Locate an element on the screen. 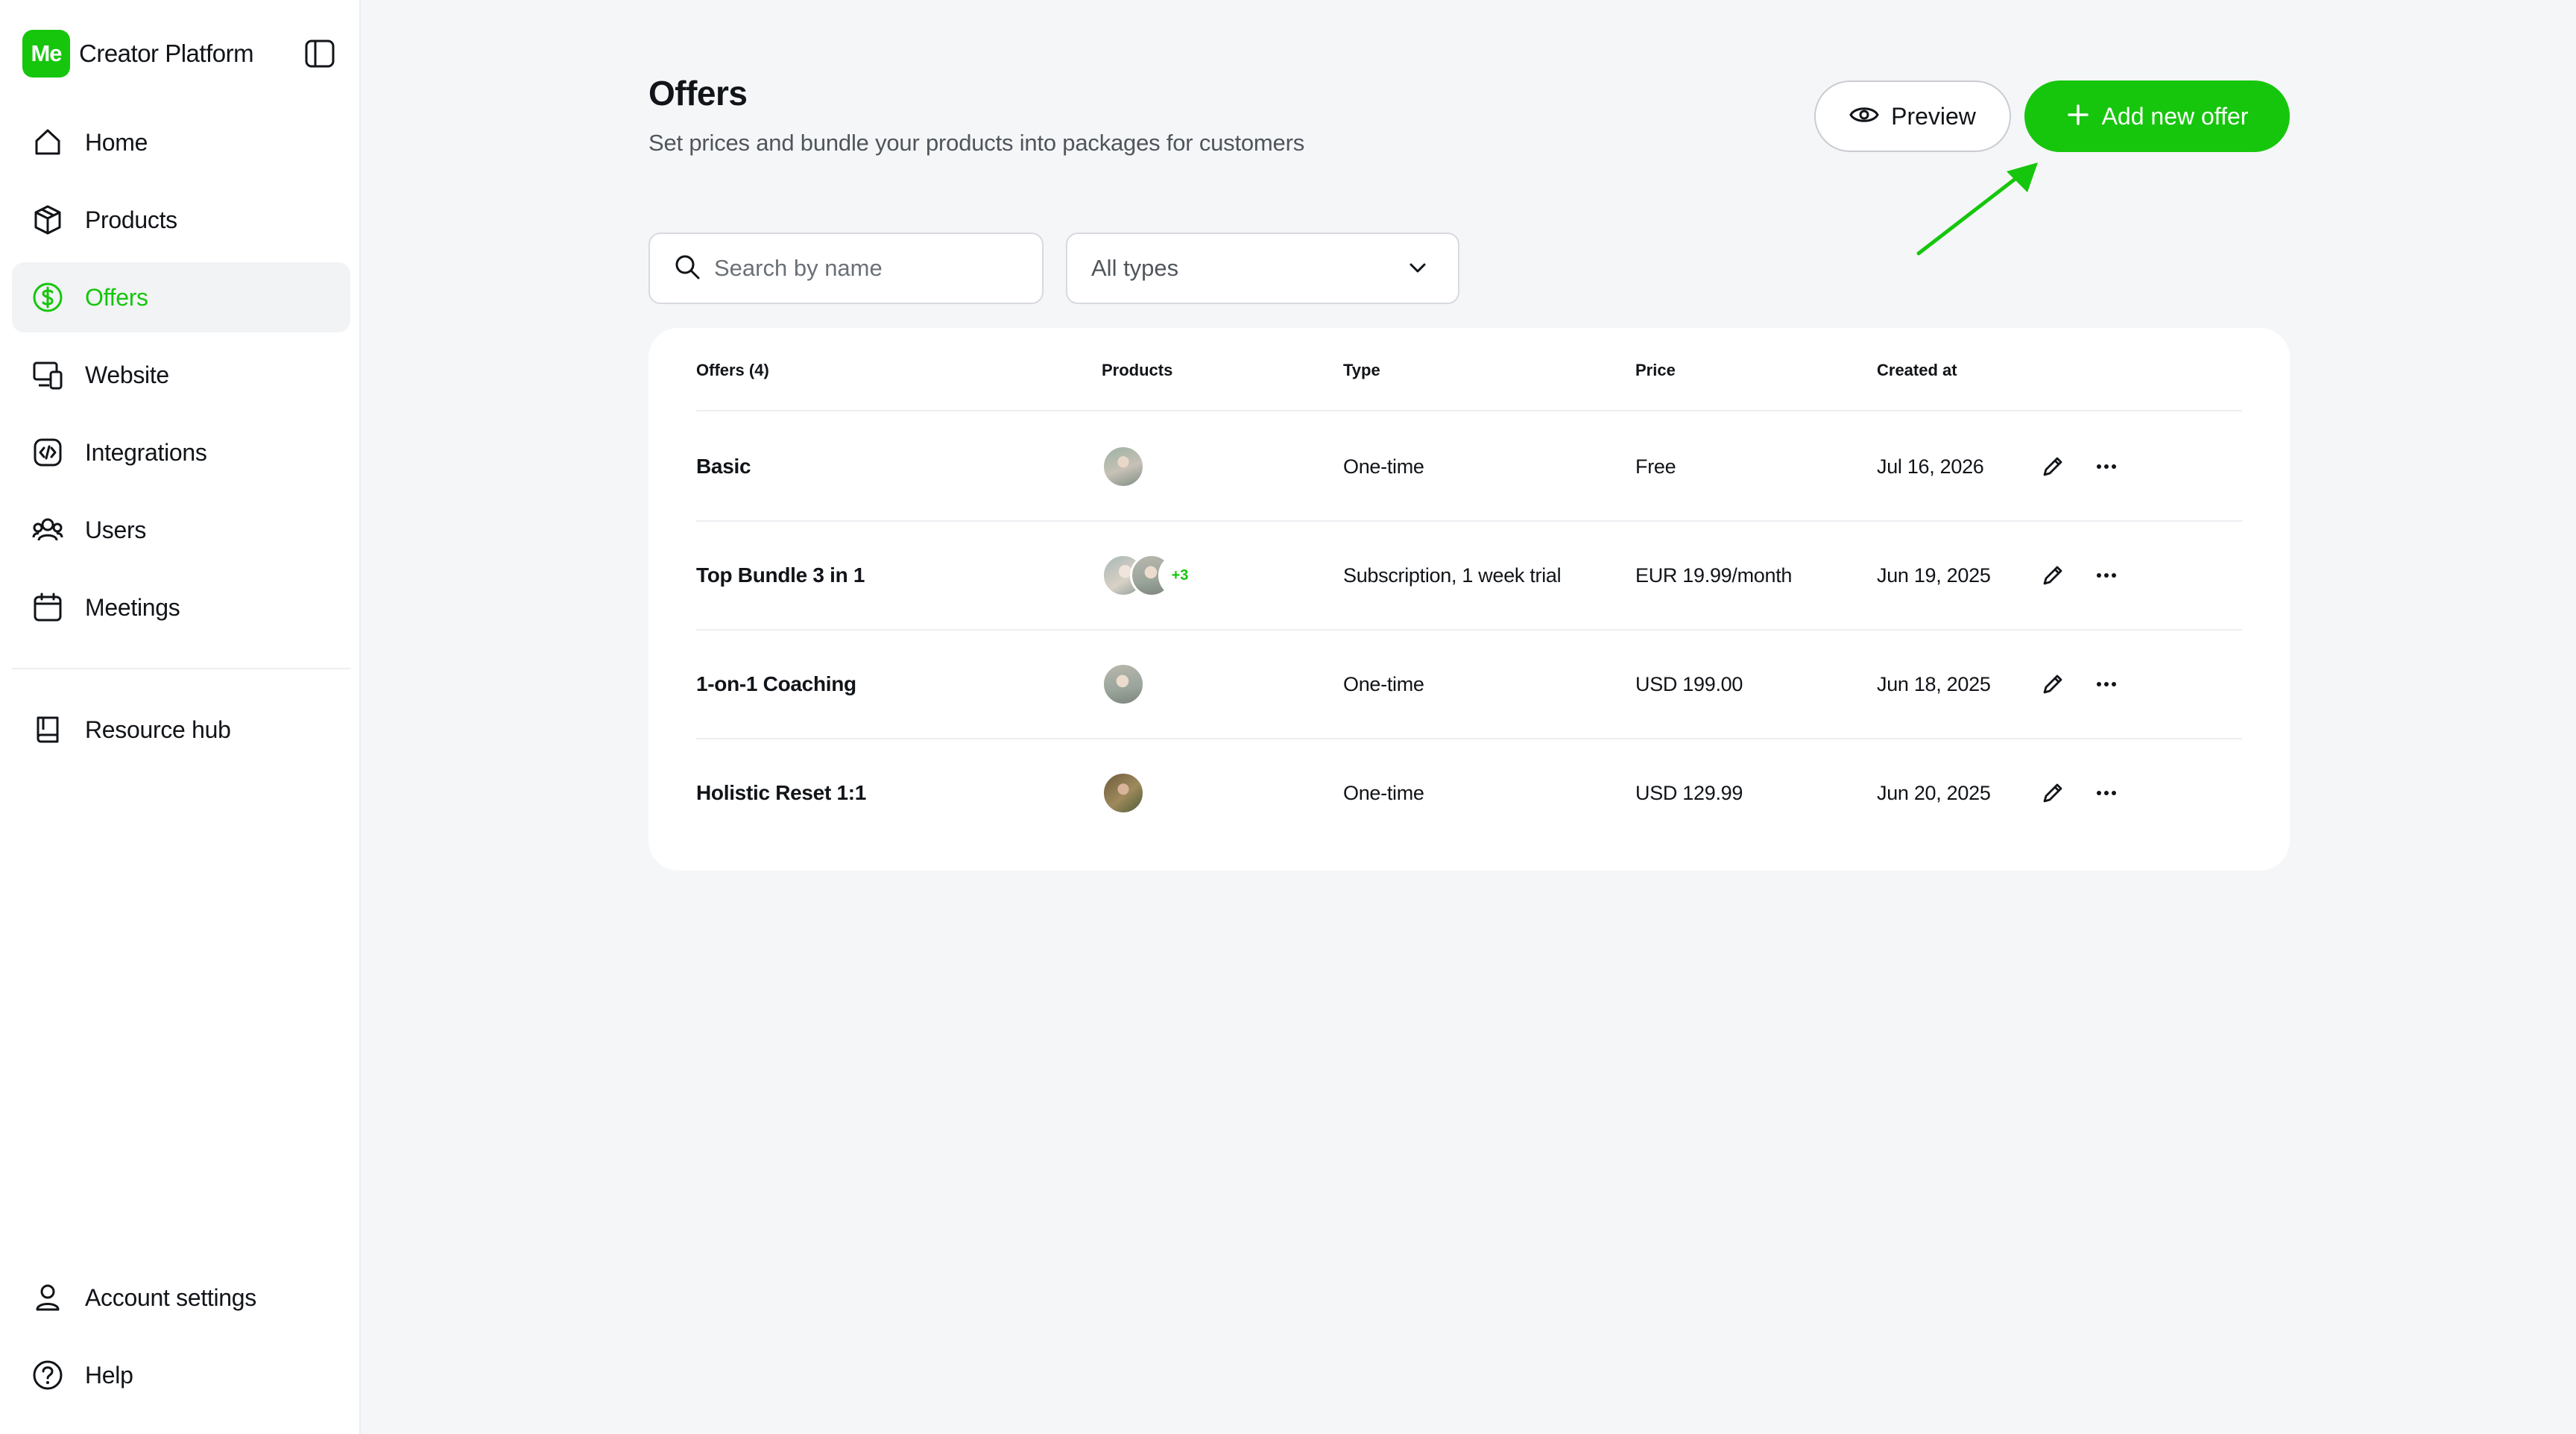  offer-price: USD 199.00 is located at coordinates (1689, 684).